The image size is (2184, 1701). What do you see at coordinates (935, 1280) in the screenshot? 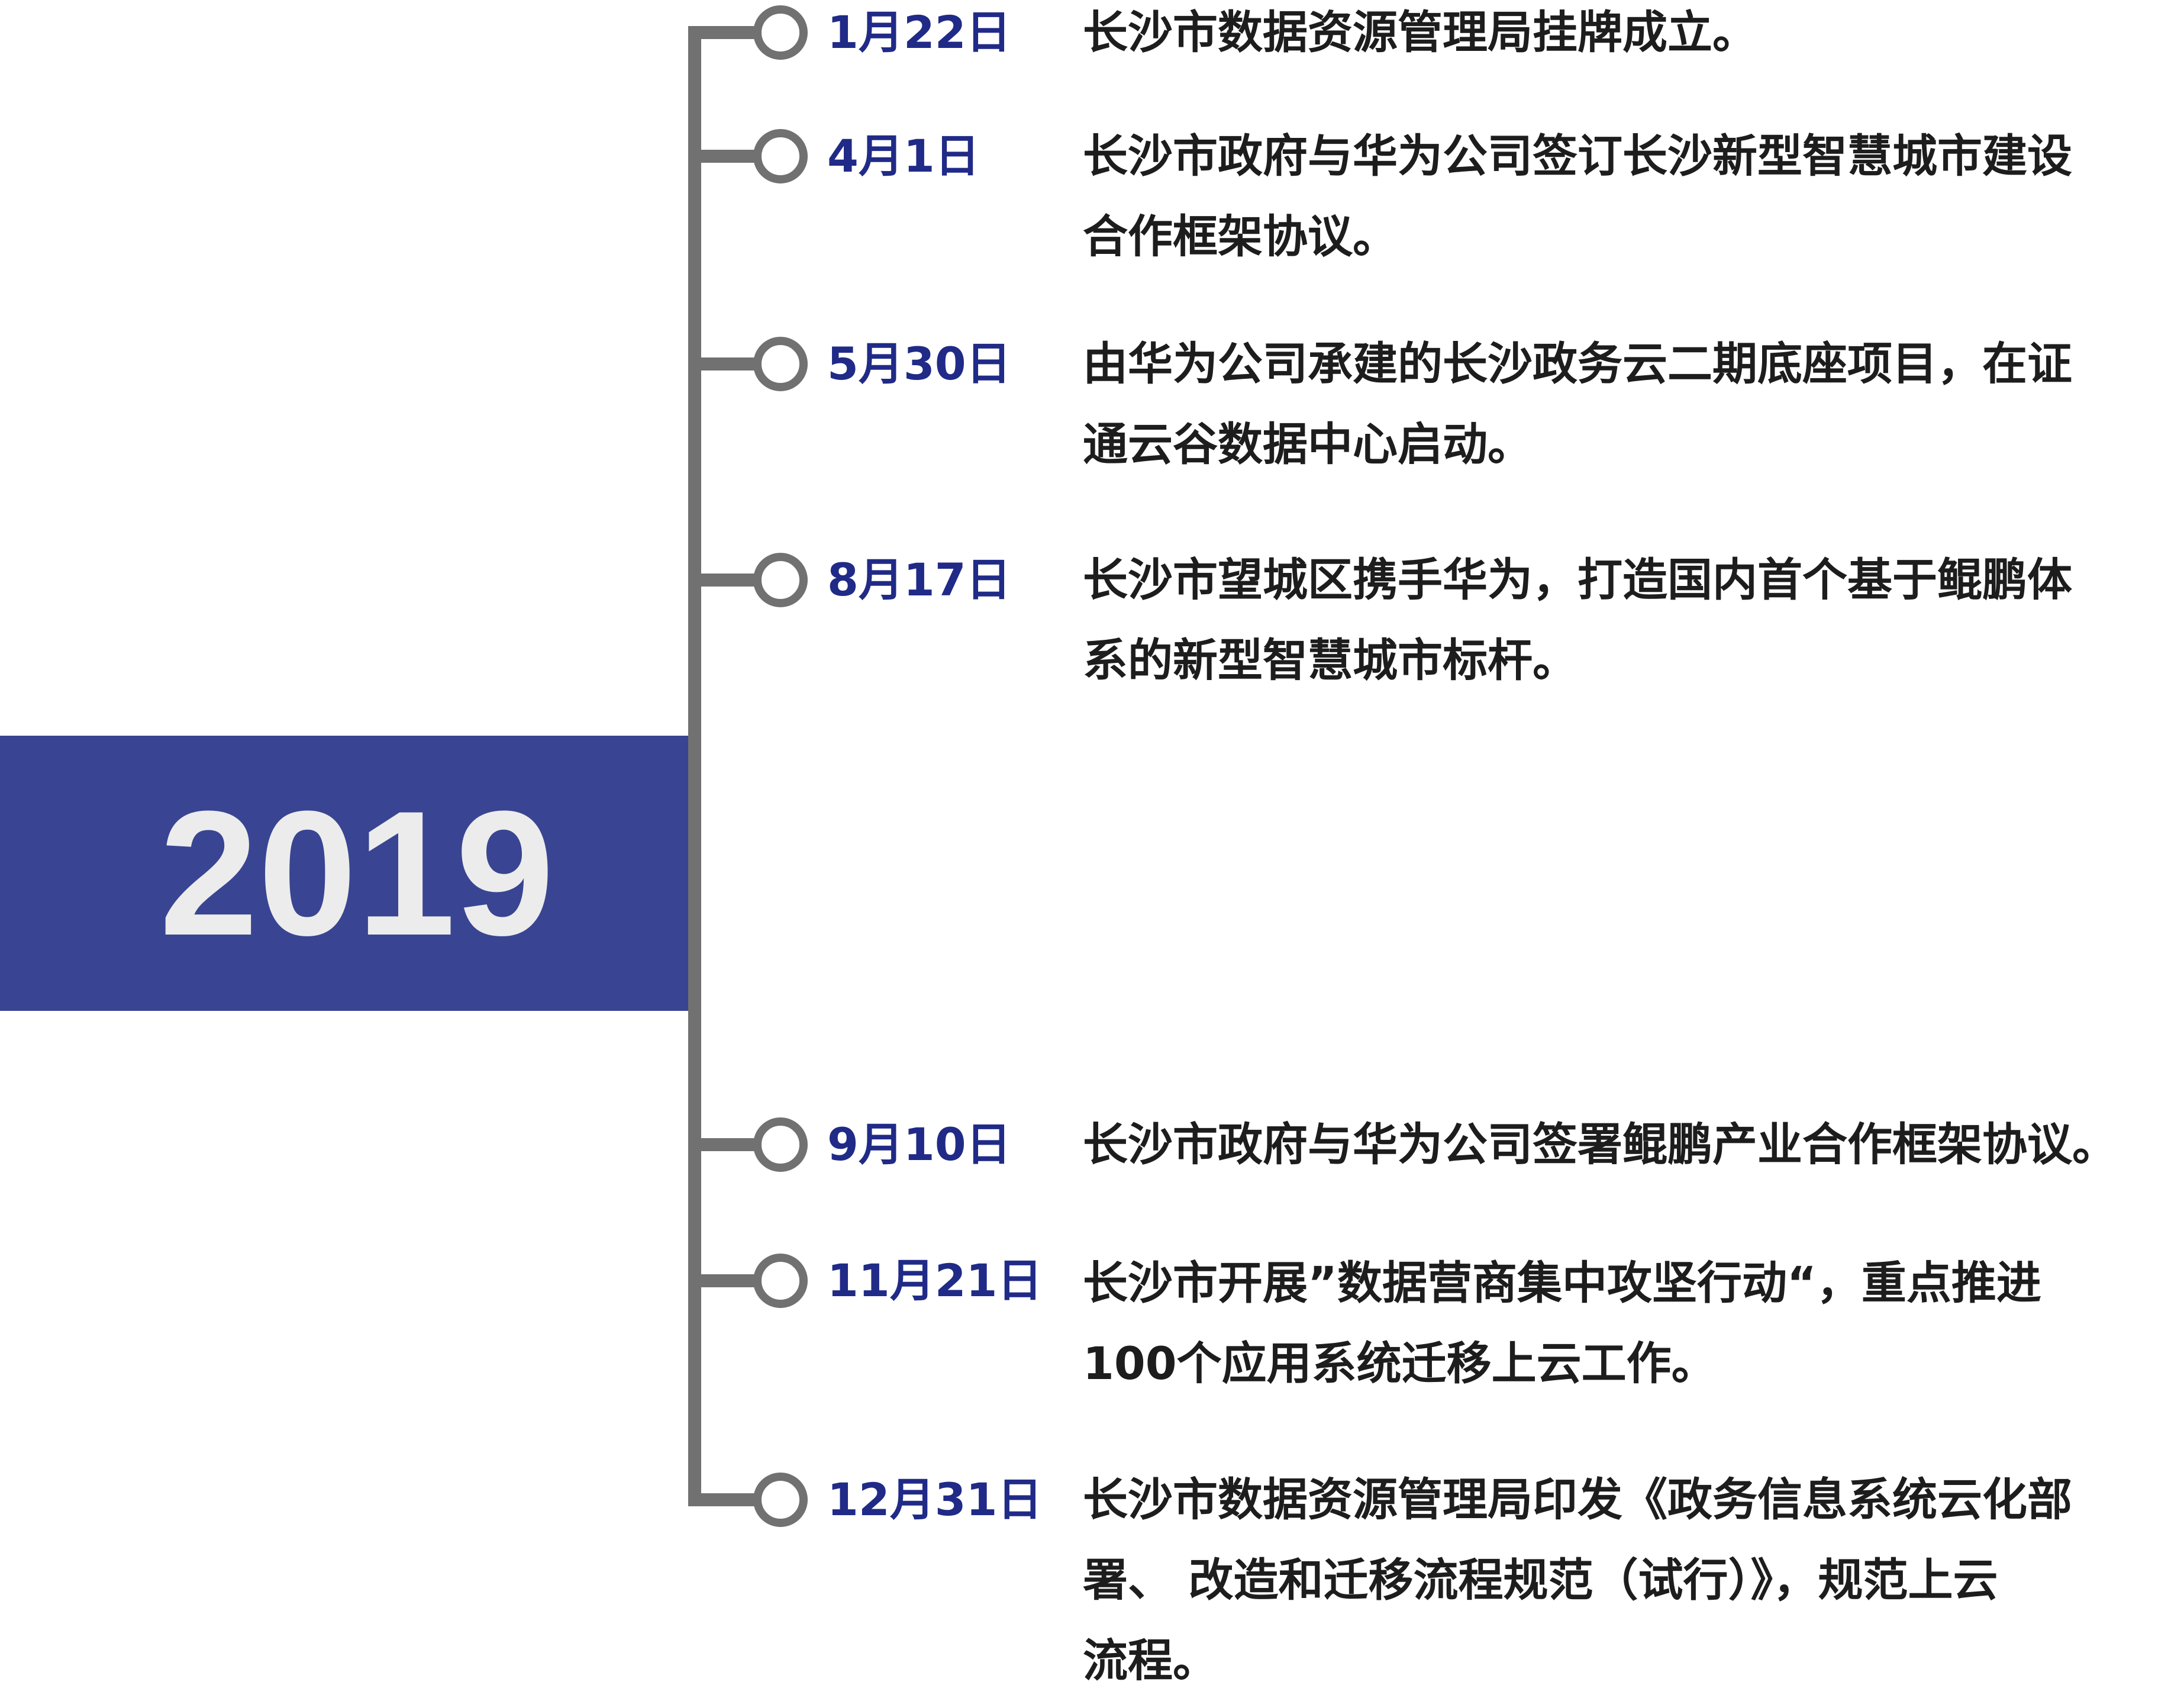
I see `event-date: 11月21日` at bounding box center [935, 1280].